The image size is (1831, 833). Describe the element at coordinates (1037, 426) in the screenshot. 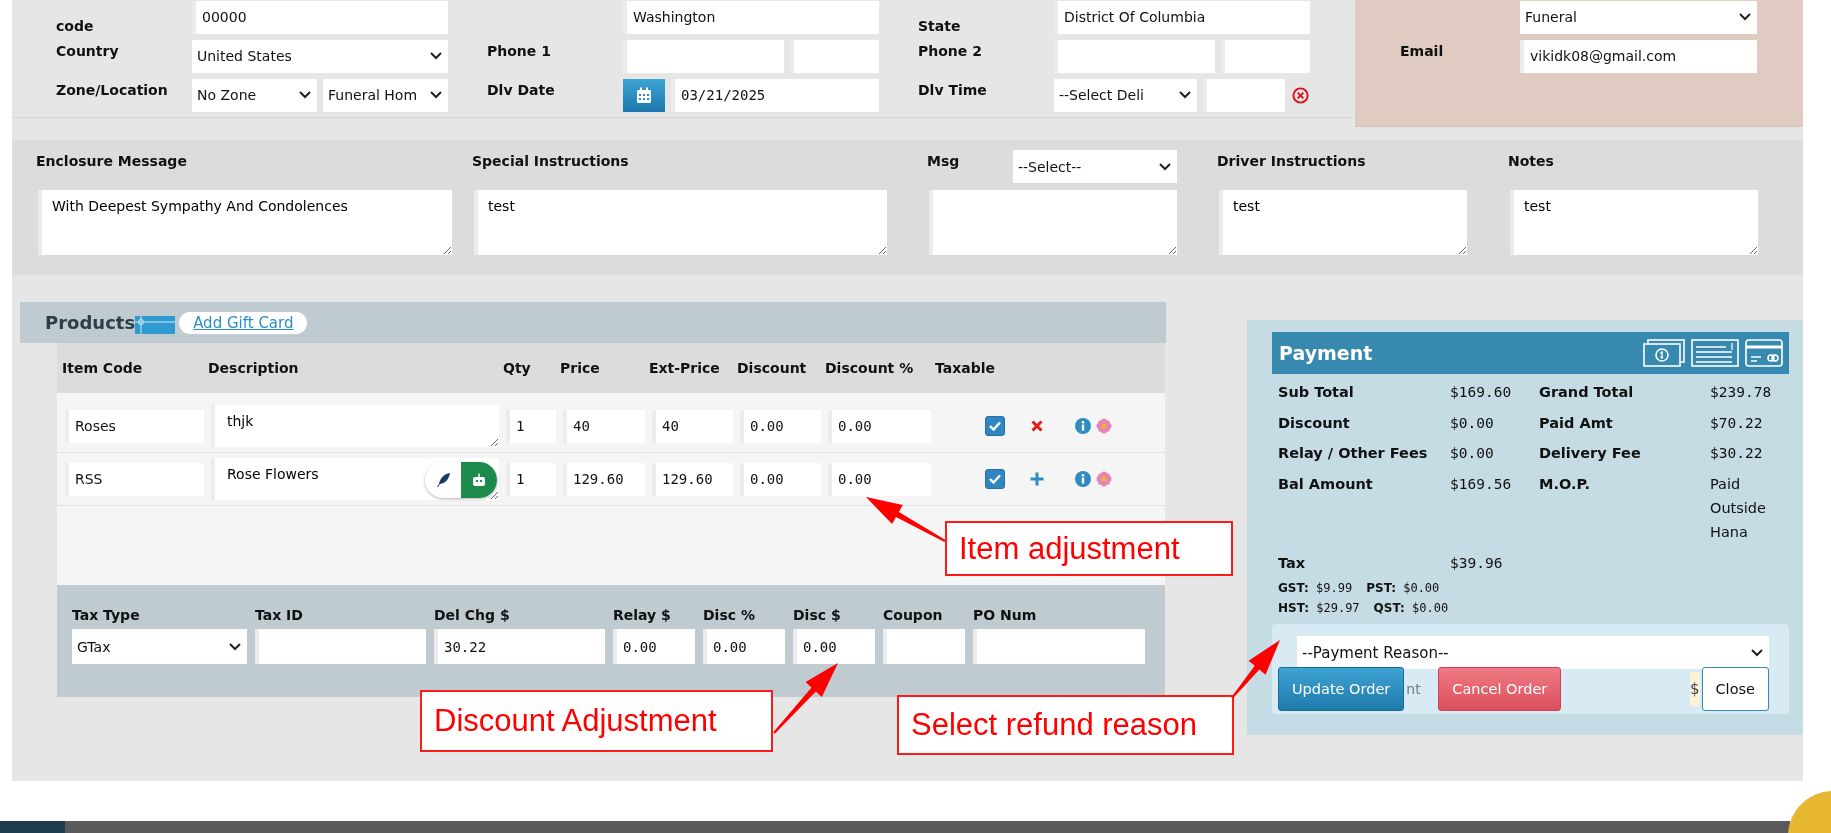

I see `delete-icon` at that location.